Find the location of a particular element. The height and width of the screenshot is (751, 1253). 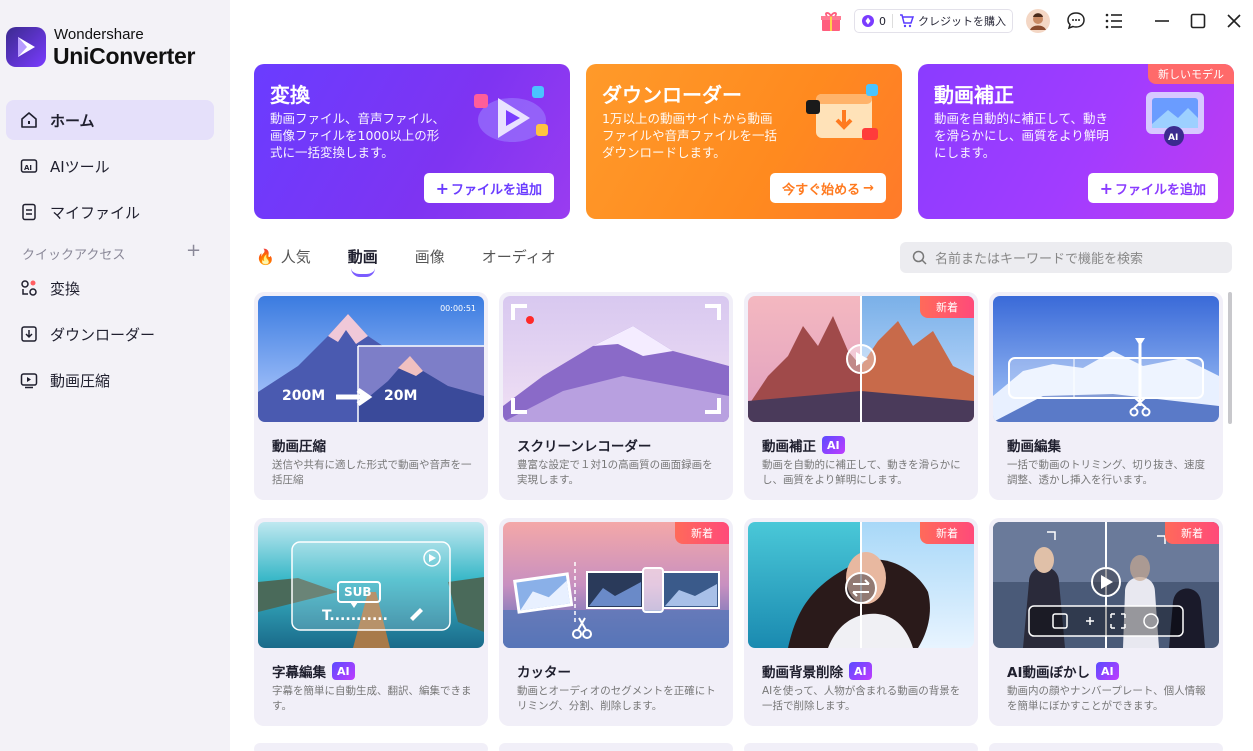

plus-icon: + is located at coordinates (1106, 188).